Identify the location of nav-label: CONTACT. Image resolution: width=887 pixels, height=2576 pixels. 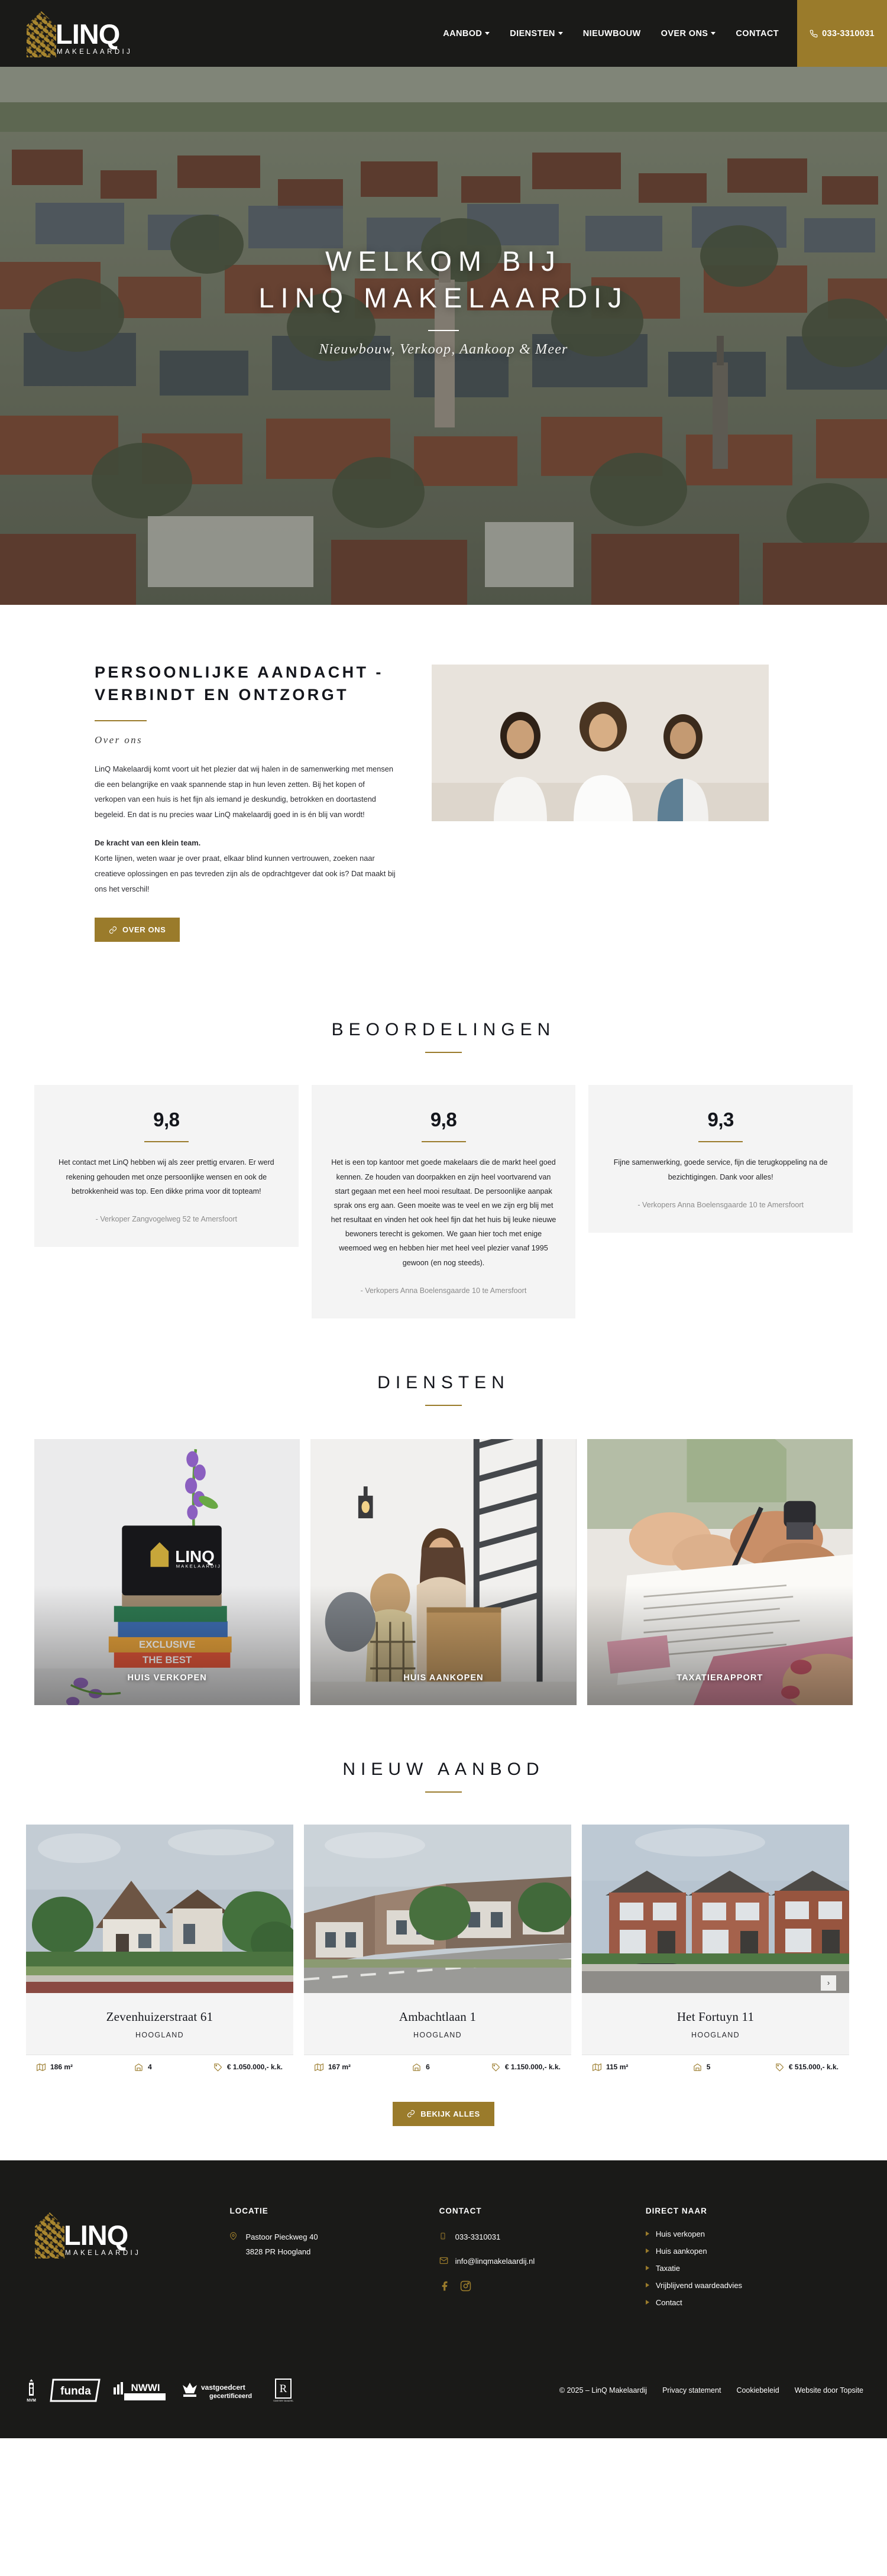
(758, 33).